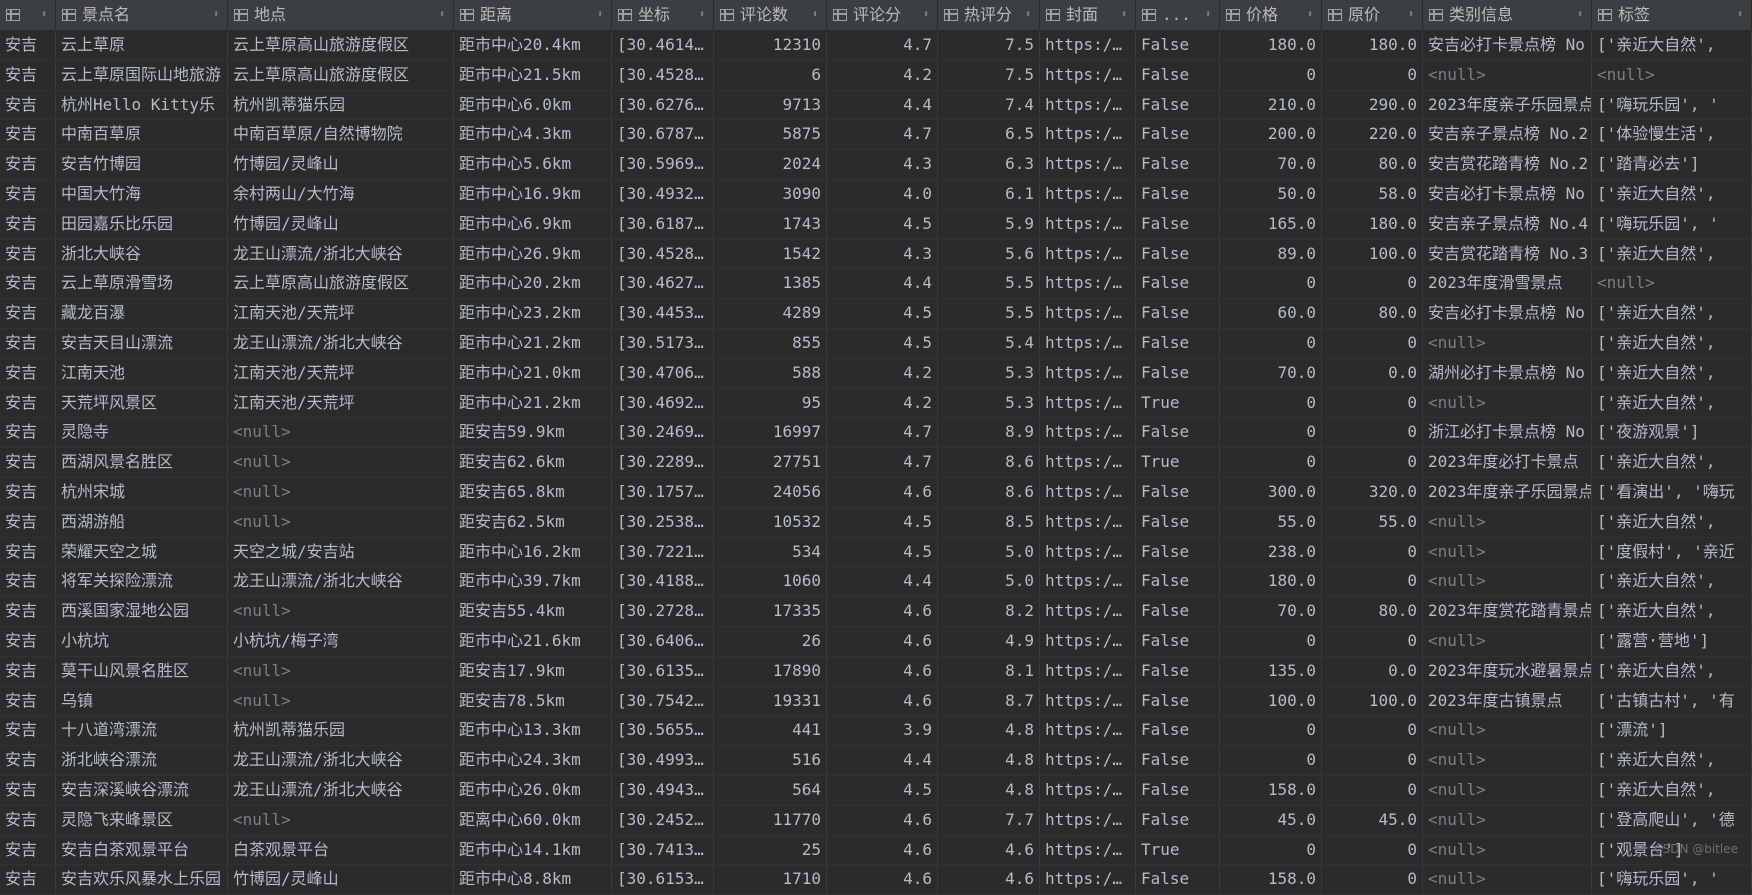 The height and width of the screenshot is (895, 1752). I want to click on table-cell: 4.2, so click(882, 373).